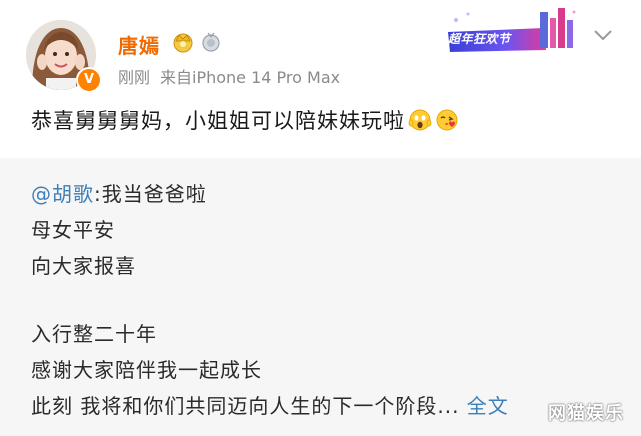  Describe the element at coordinates (89, 80) in the screenshot. I see `verified-v-icon: V` at that location.